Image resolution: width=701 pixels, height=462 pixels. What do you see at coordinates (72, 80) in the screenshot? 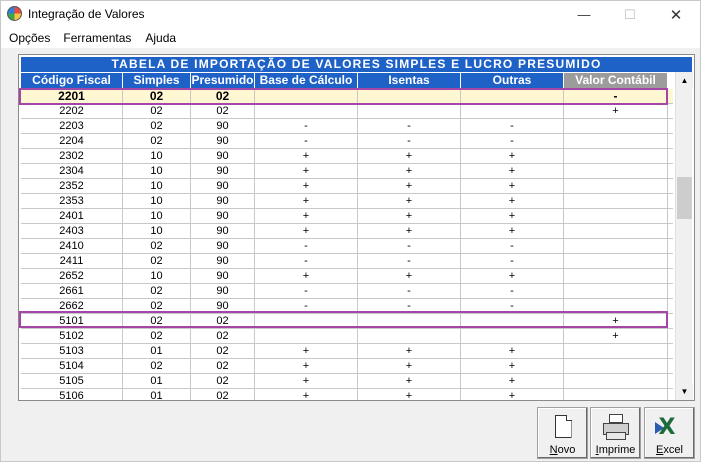
I see `column-header-codigo-fiscal: Código Fiscal` at bounding box center [72, 80].